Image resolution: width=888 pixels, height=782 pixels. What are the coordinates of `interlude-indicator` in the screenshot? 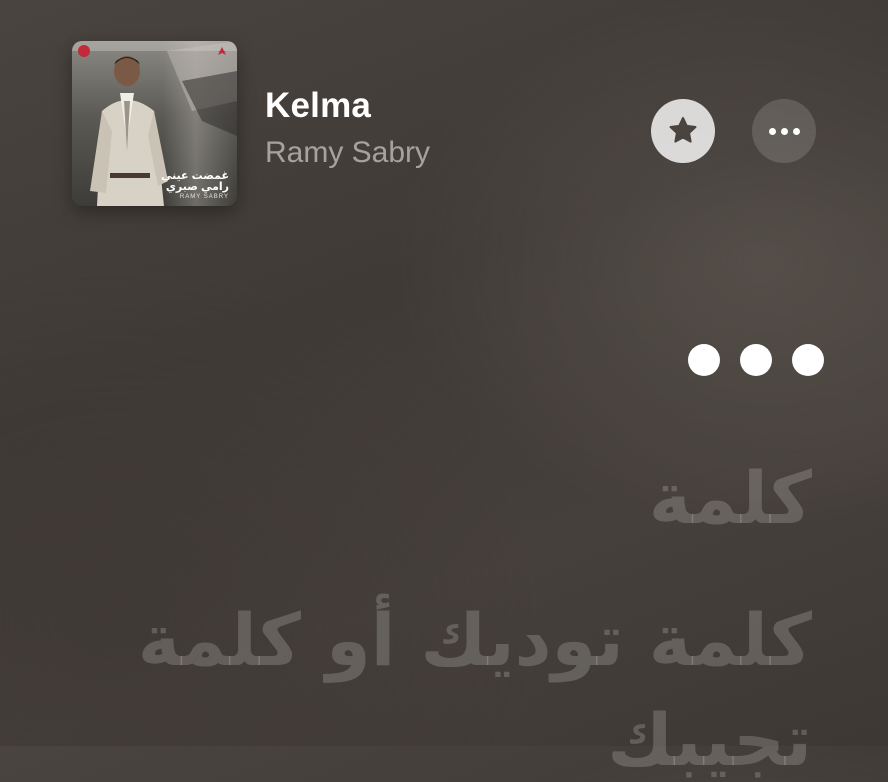 It's located at (756, 360).